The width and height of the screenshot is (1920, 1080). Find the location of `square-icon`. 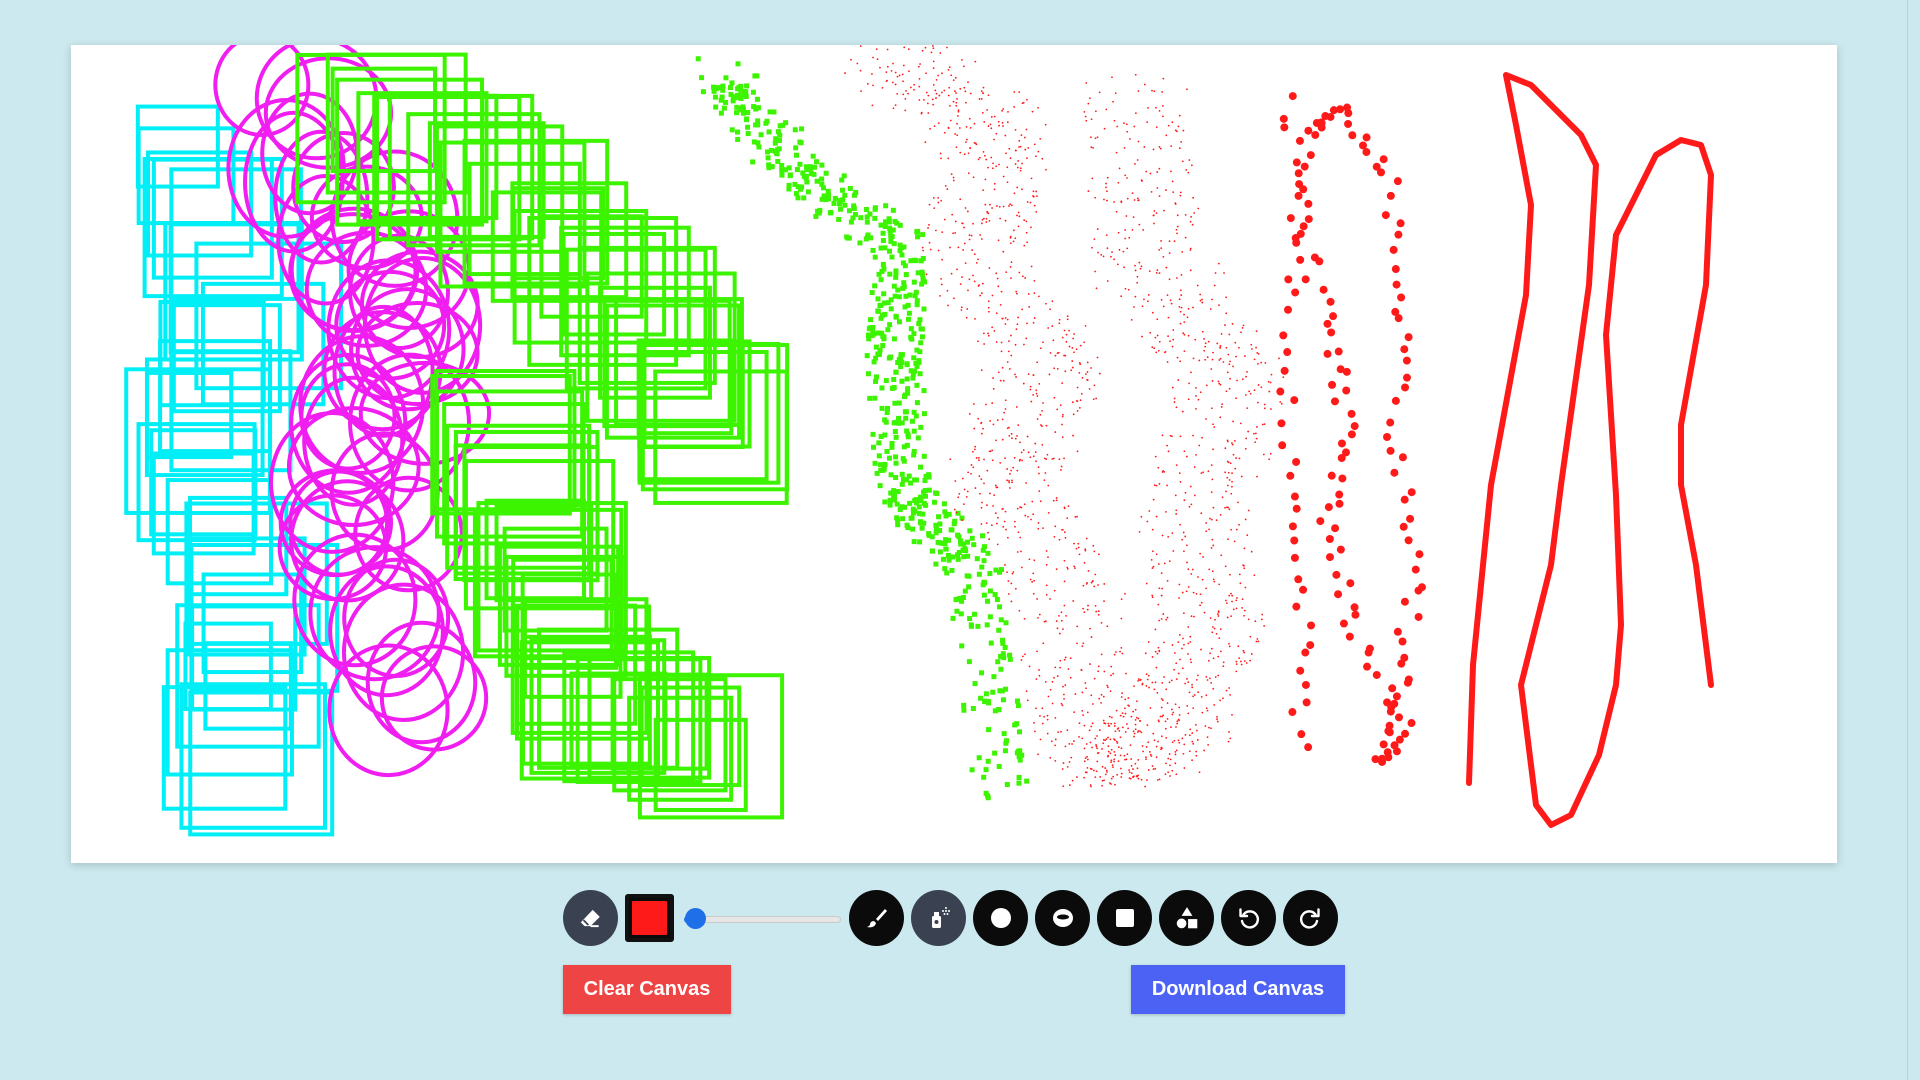

square-icon is located at coordinates (1124, 918).